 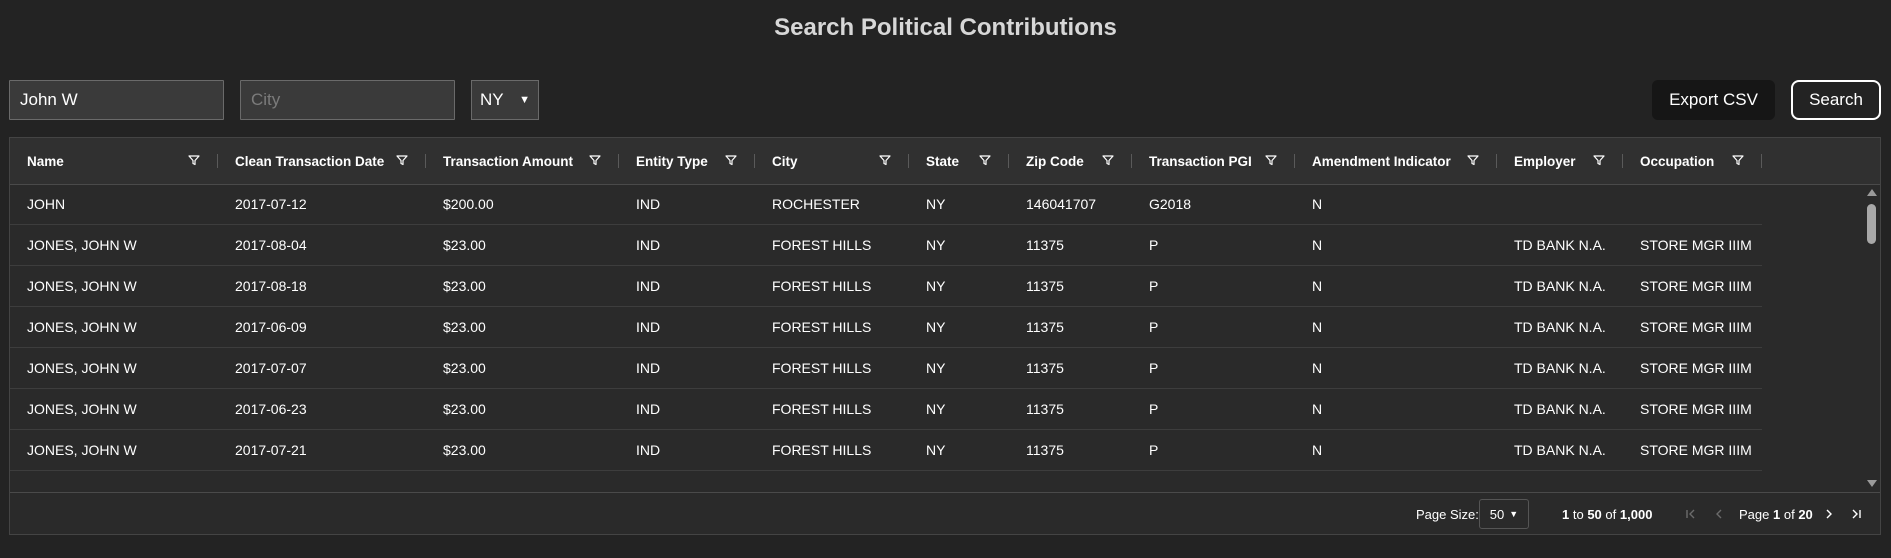 I want to click on city-input, so click(x=347, y=100).